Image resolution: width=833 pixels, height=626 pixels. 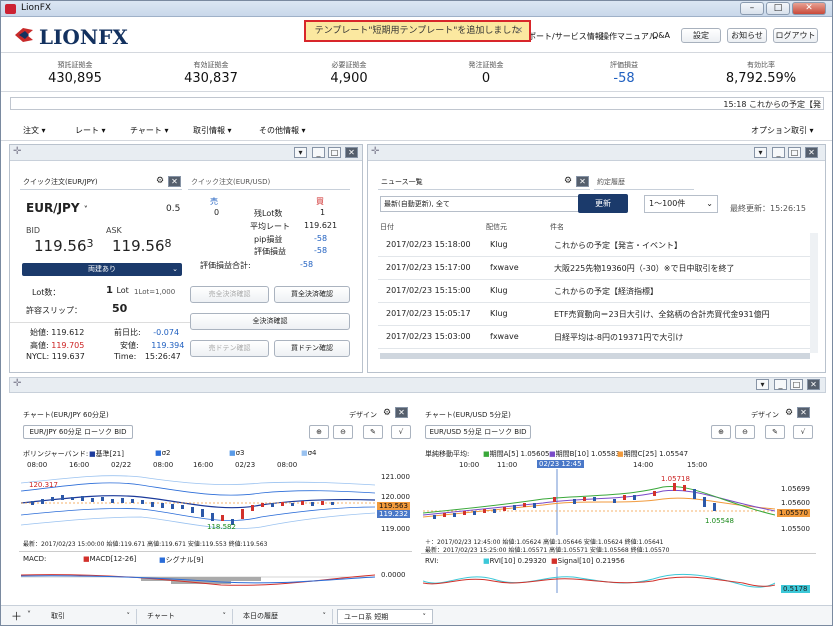 I want to click on news-ticker: 15:18 これからの予定【発, so click(x=417, y=103).